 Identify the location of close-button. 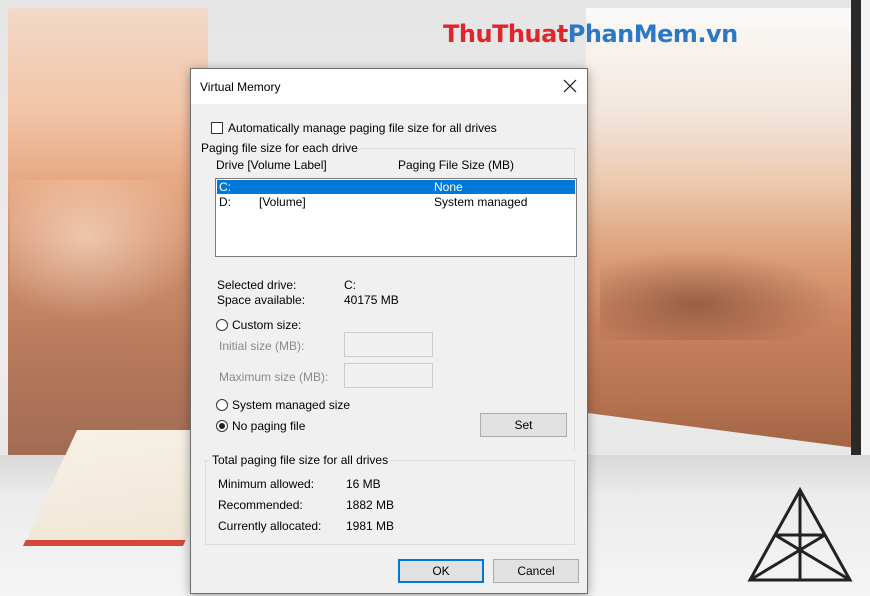
(570, 86).